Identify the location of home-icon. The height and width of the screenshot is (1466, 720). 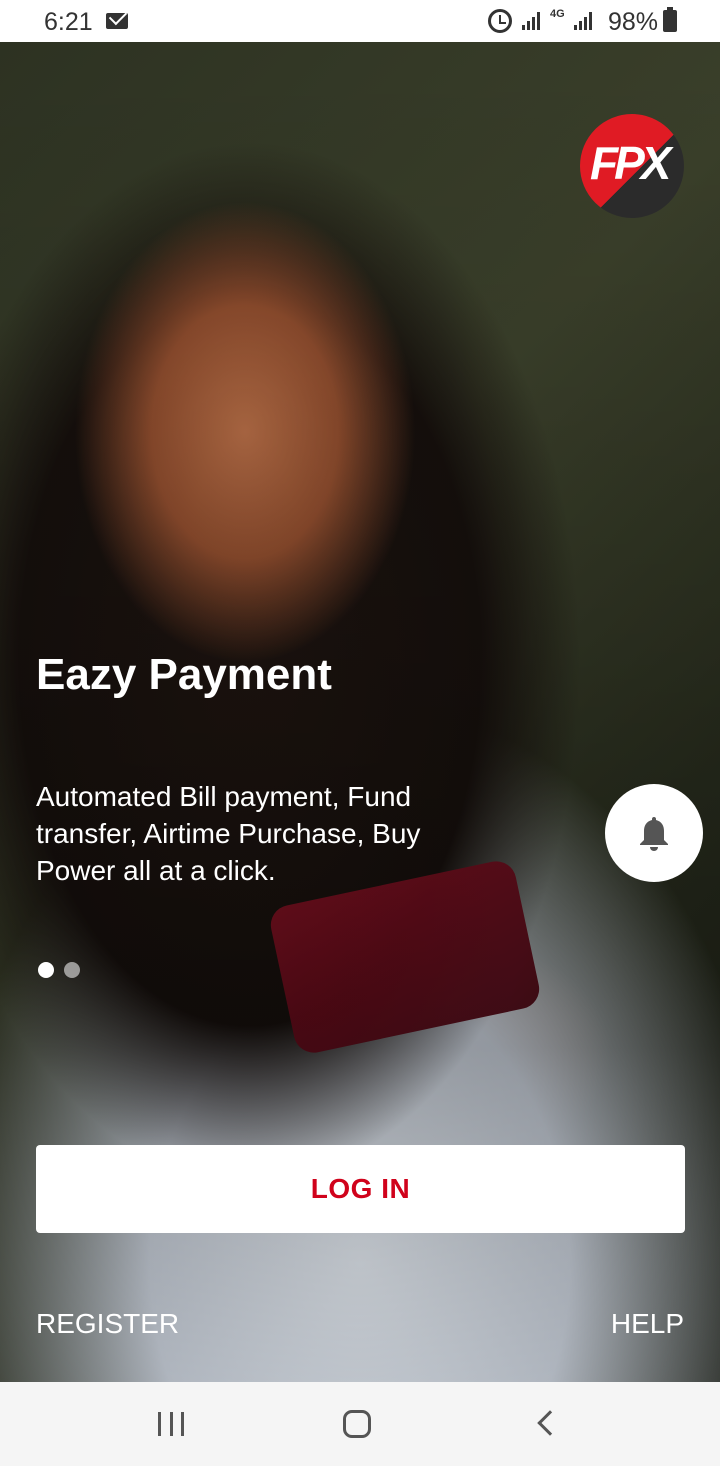
(357, 1424).